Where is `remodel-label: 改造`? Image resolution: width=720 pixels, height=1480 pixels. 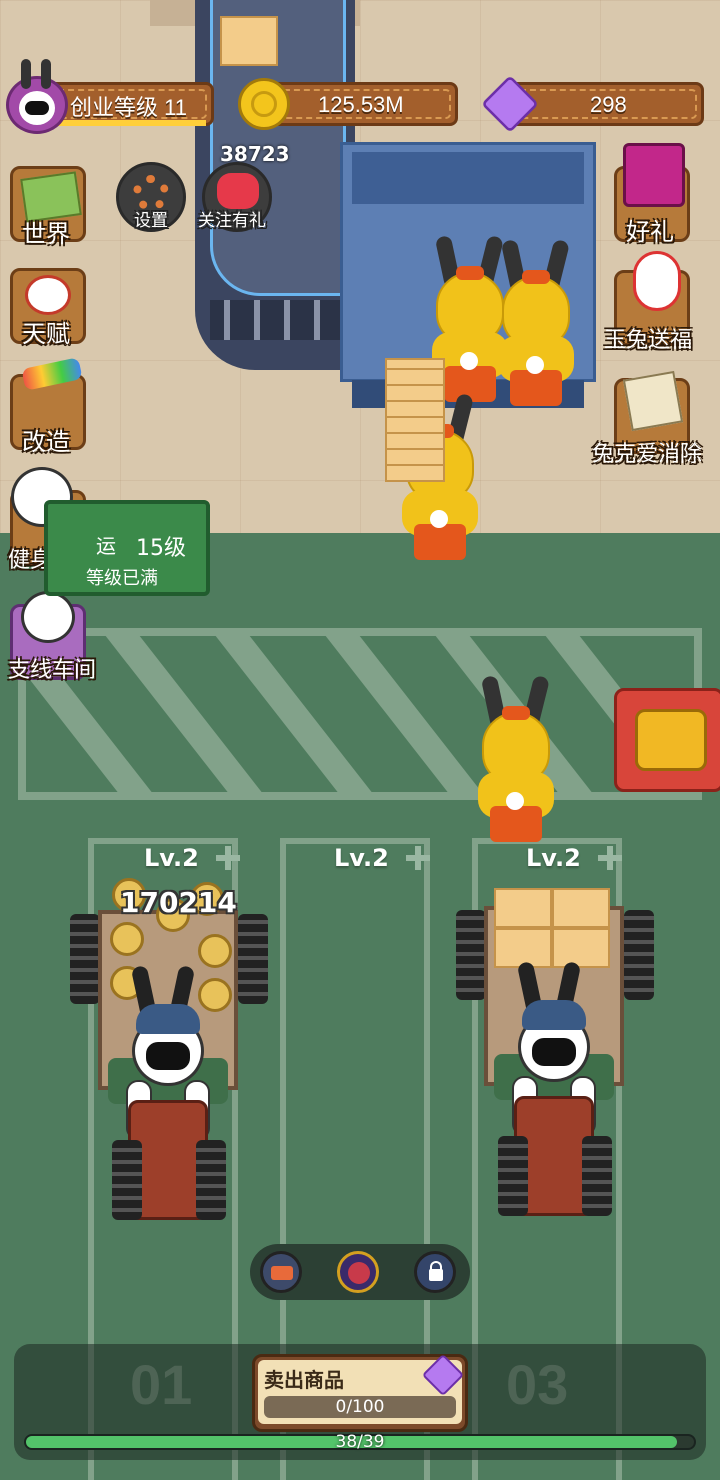
remodel-label: 改造 is located at coordinates (46, 442).